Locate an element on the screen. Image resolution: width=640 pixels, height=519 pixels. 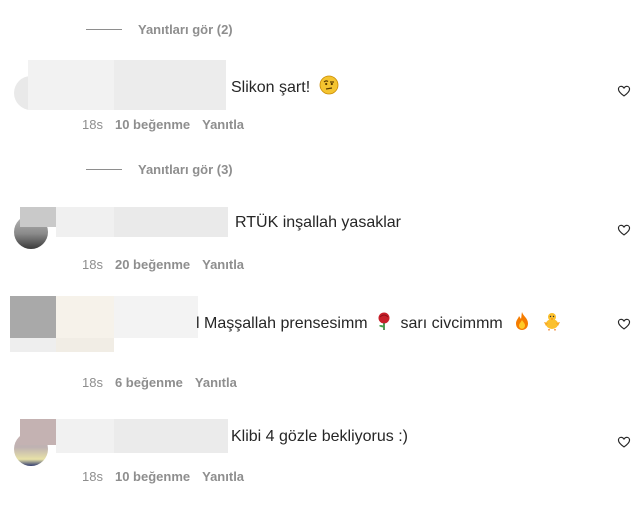
face-with-raised-eyebrow-icon is located at coordinates (328, 85).